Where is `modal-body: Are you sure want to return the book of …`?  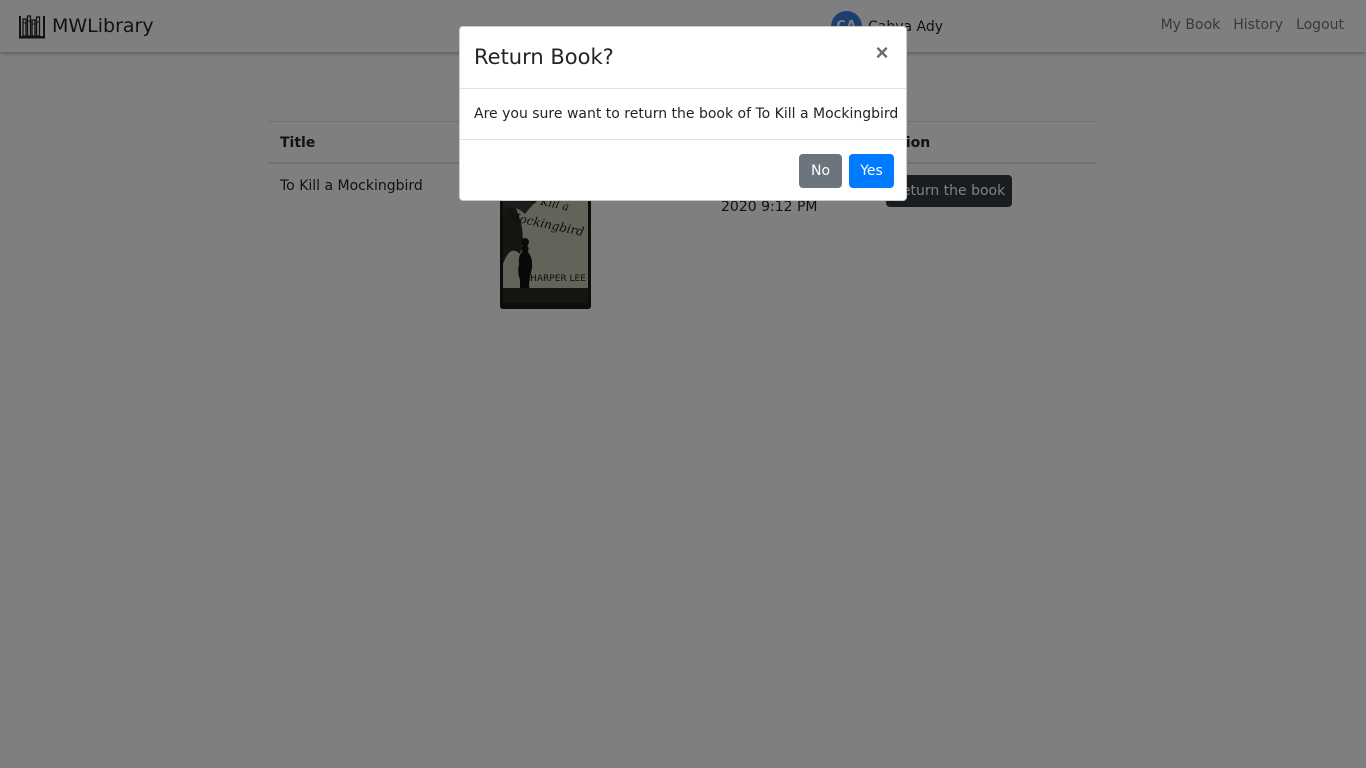 modal-body: Are you sure want to return the book of … is located at coordinates (683, 114).